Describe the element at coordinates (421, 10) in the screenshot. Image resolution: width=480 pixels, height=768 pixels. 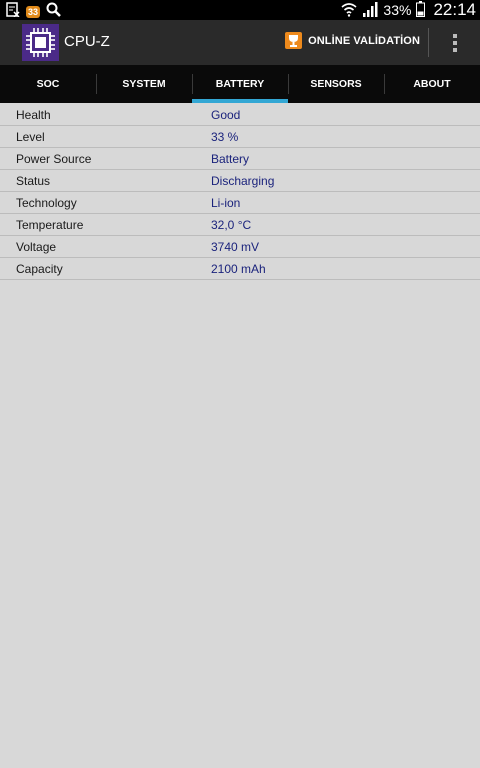
I see `battery-icon` at that location.